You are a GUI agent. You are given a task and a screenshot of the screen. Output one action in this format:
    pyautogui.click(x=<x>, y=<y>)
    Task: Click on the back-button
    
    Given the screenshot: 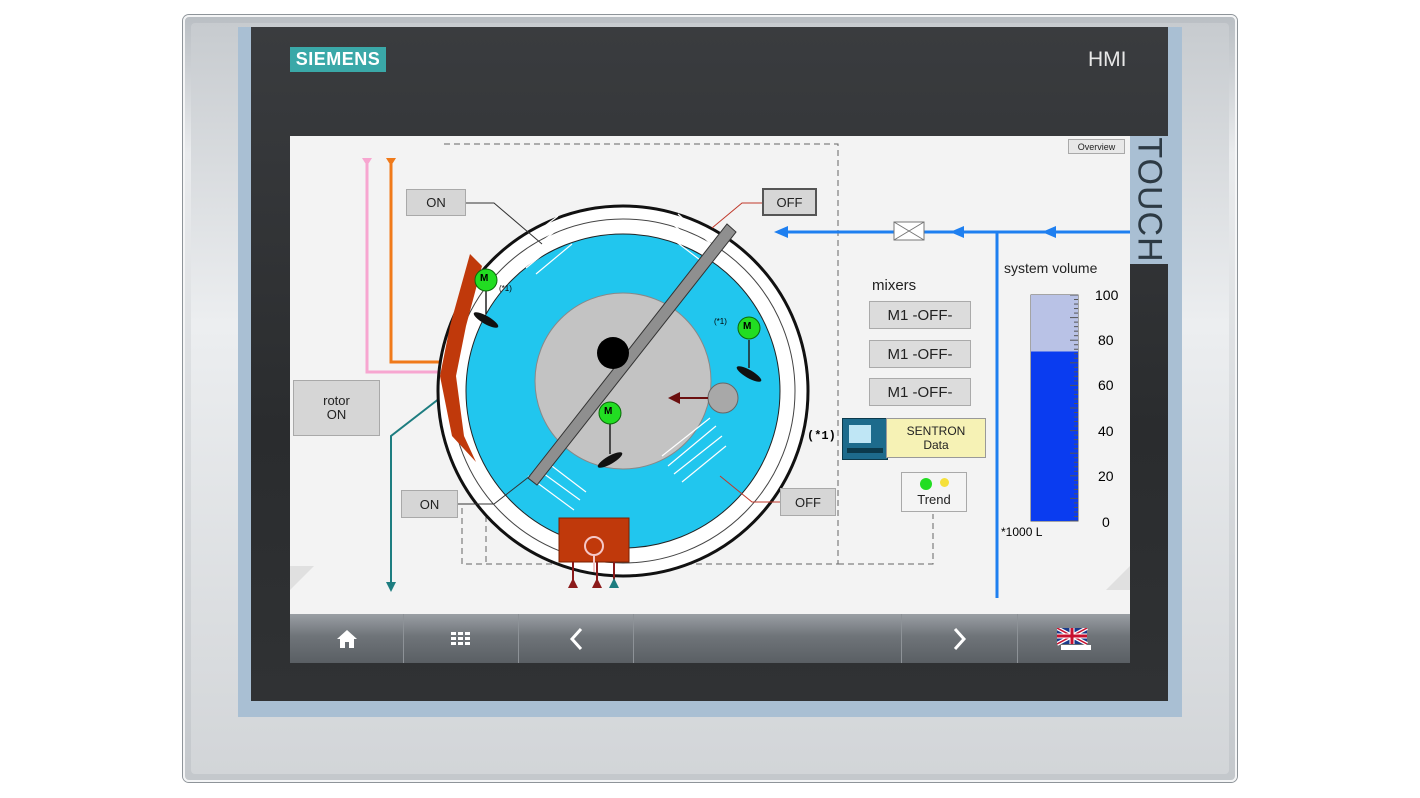 What is the action you would take?
    pyautogui.click(x=576, y=638)
    